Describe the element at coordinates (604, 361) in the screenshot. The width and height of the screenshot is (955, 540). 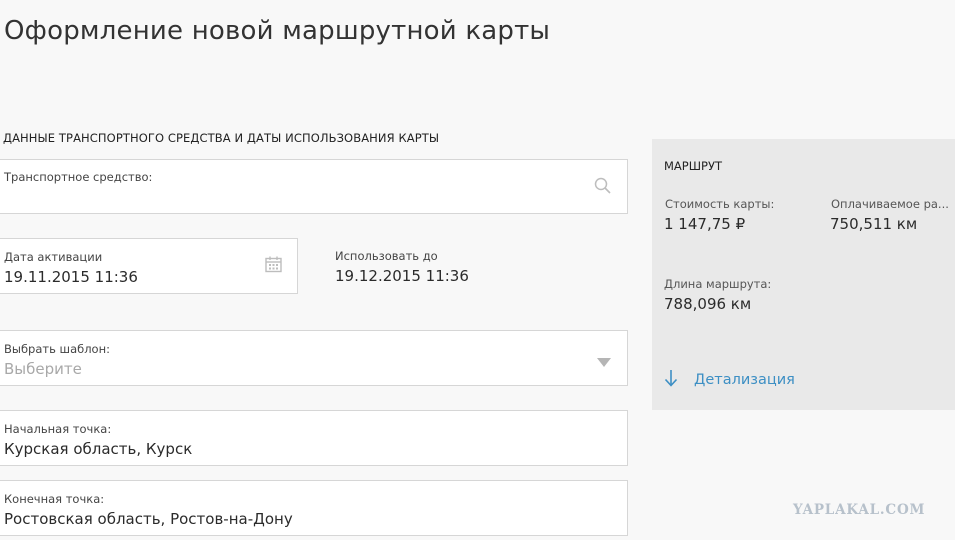
I see `chevron-down-icon` at that location.